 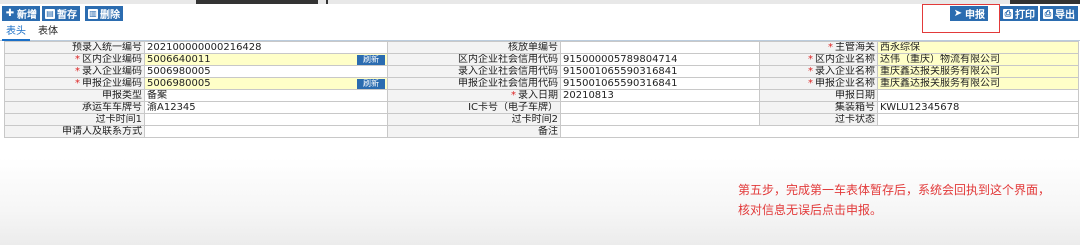 I want to click on field-label: * 申报企业编码, so click(x=74, y=83).